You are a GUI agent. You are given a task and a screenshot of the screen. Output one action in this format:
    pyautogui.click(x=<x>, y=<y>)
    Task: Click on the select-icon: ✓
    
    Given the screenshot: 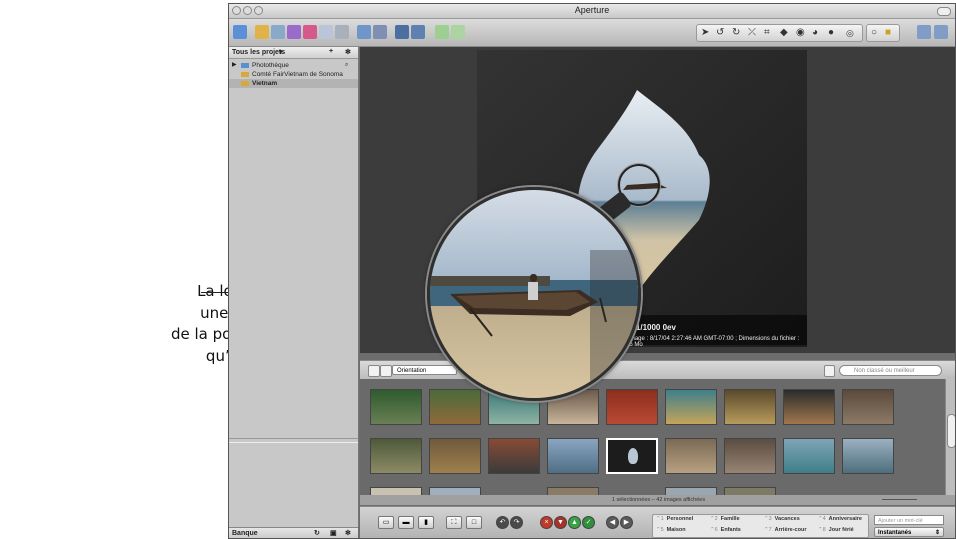 What is the action you would take?
    pyautogui.click(x=588, y=522)
    